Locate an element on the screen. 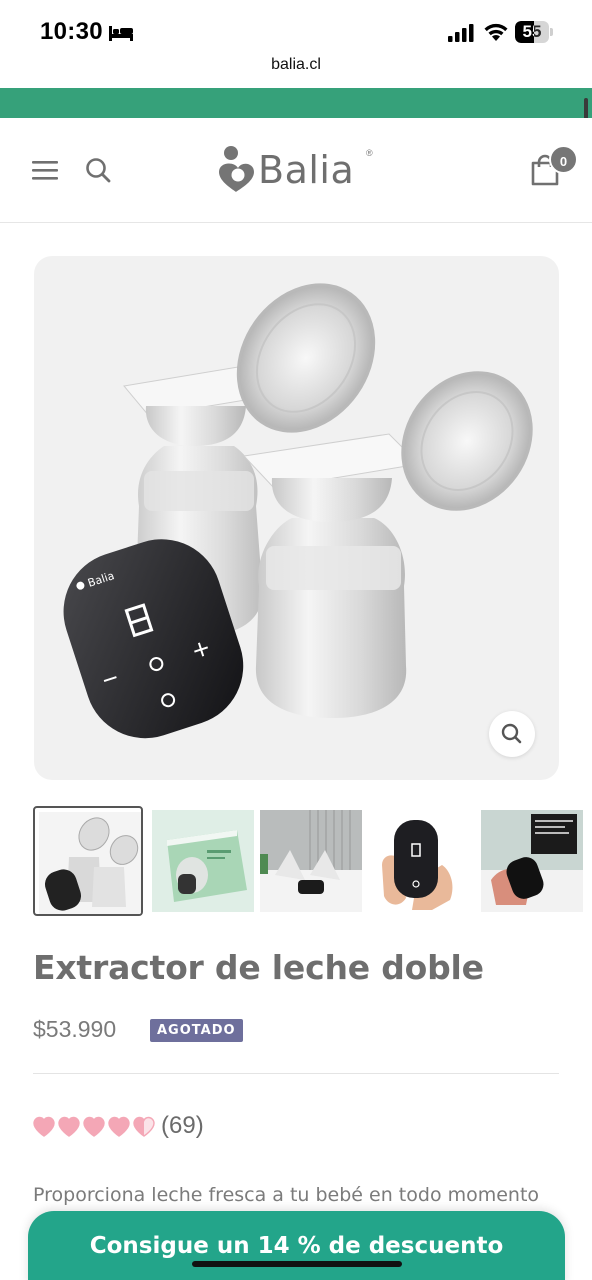 This screenshot has height=1280, width=592. browser-url: balia.cl is located at coordinates (296, 65).